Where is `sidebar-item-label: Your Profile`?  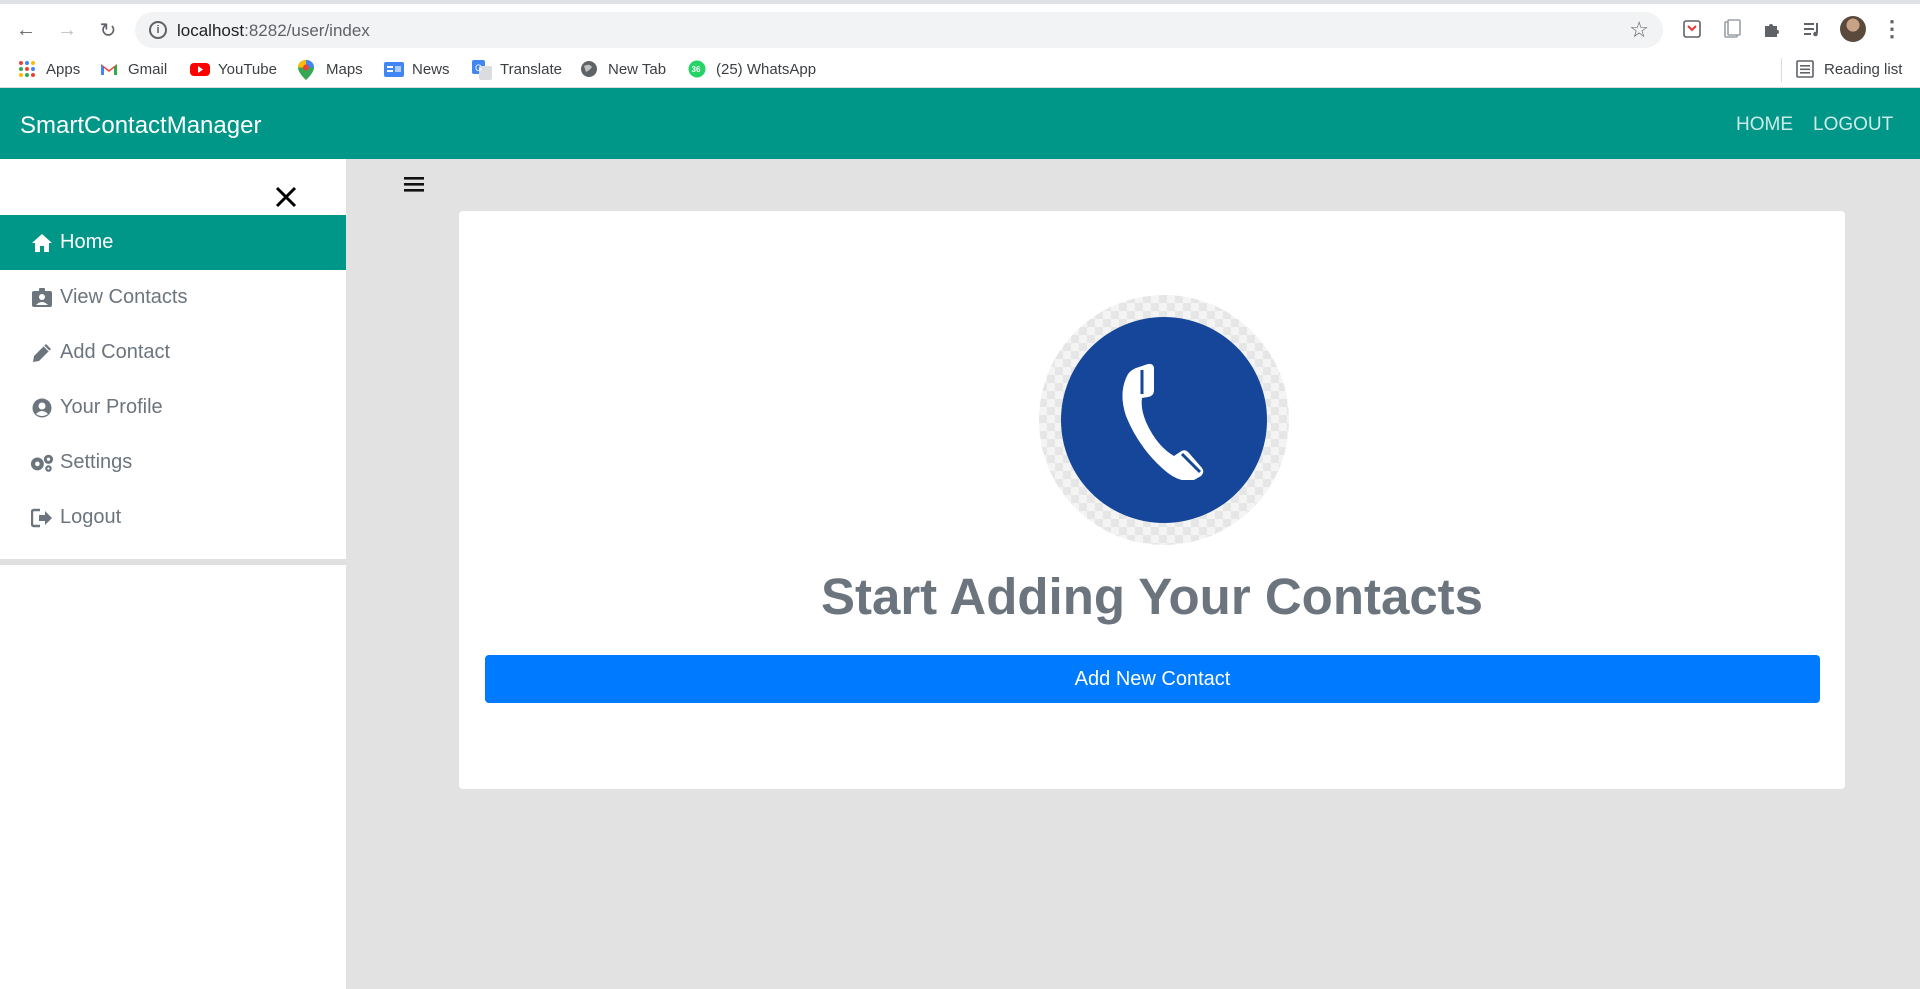 sidebar-item-label: Your Profile is located at coordinates (111, 407).